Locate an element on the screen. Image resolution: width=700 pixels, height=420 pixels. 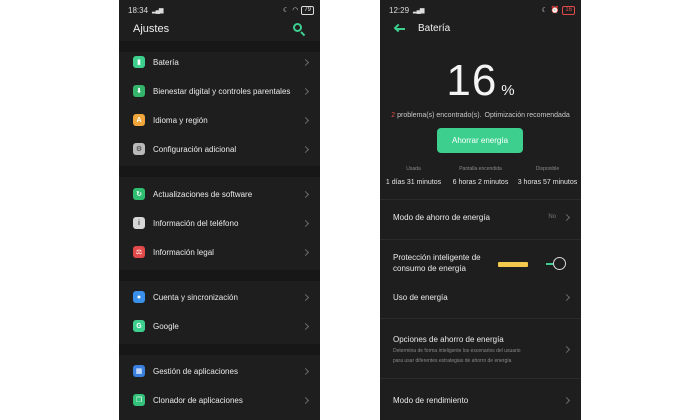
settings-item-info-telefono: i Información del teléfono is located at coordinates (219, 223).